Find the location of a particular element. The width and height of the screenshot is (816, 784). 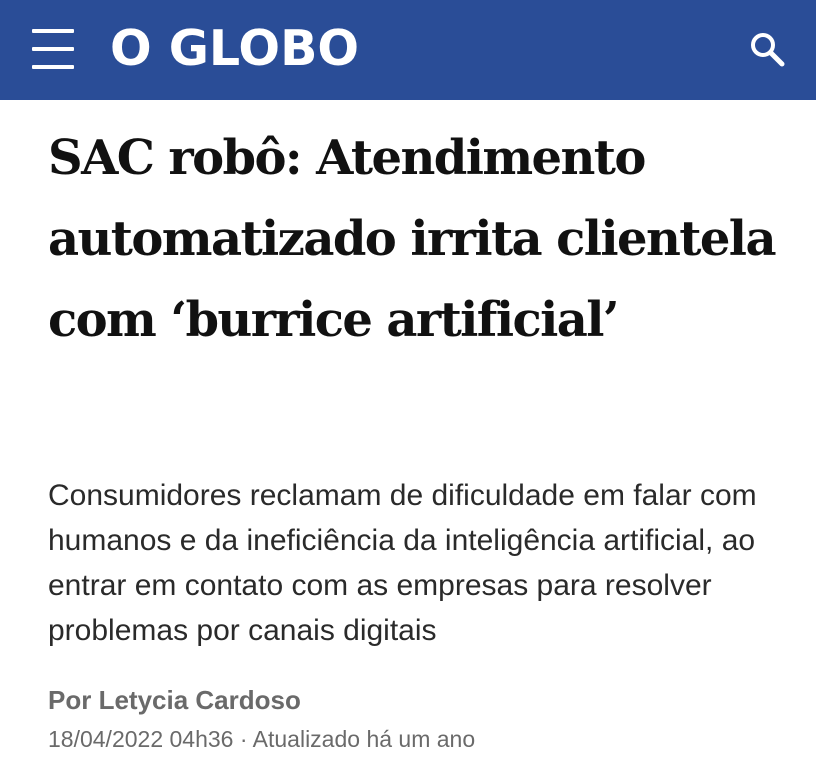

search-icon is located at coordinates (768, 50).